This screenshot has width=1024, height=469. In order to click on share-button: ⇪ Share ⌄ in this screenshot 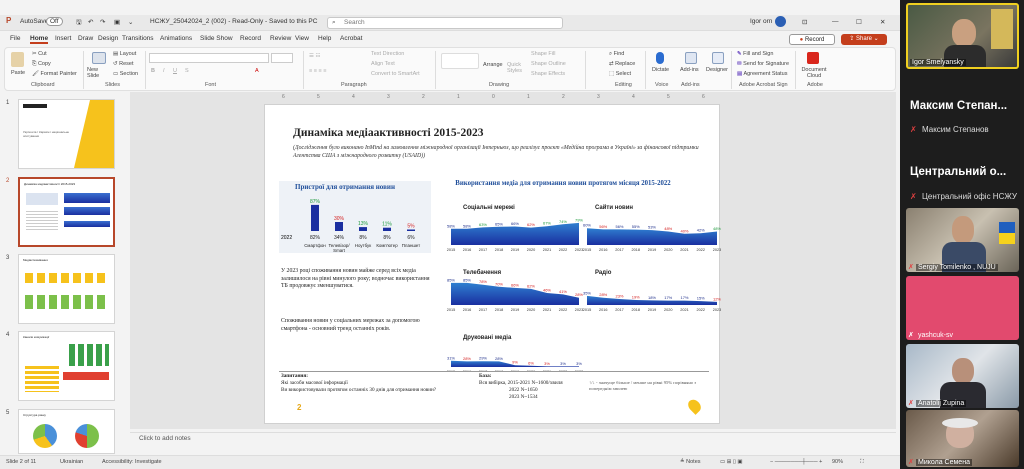, I will do `click(864, 39)`.